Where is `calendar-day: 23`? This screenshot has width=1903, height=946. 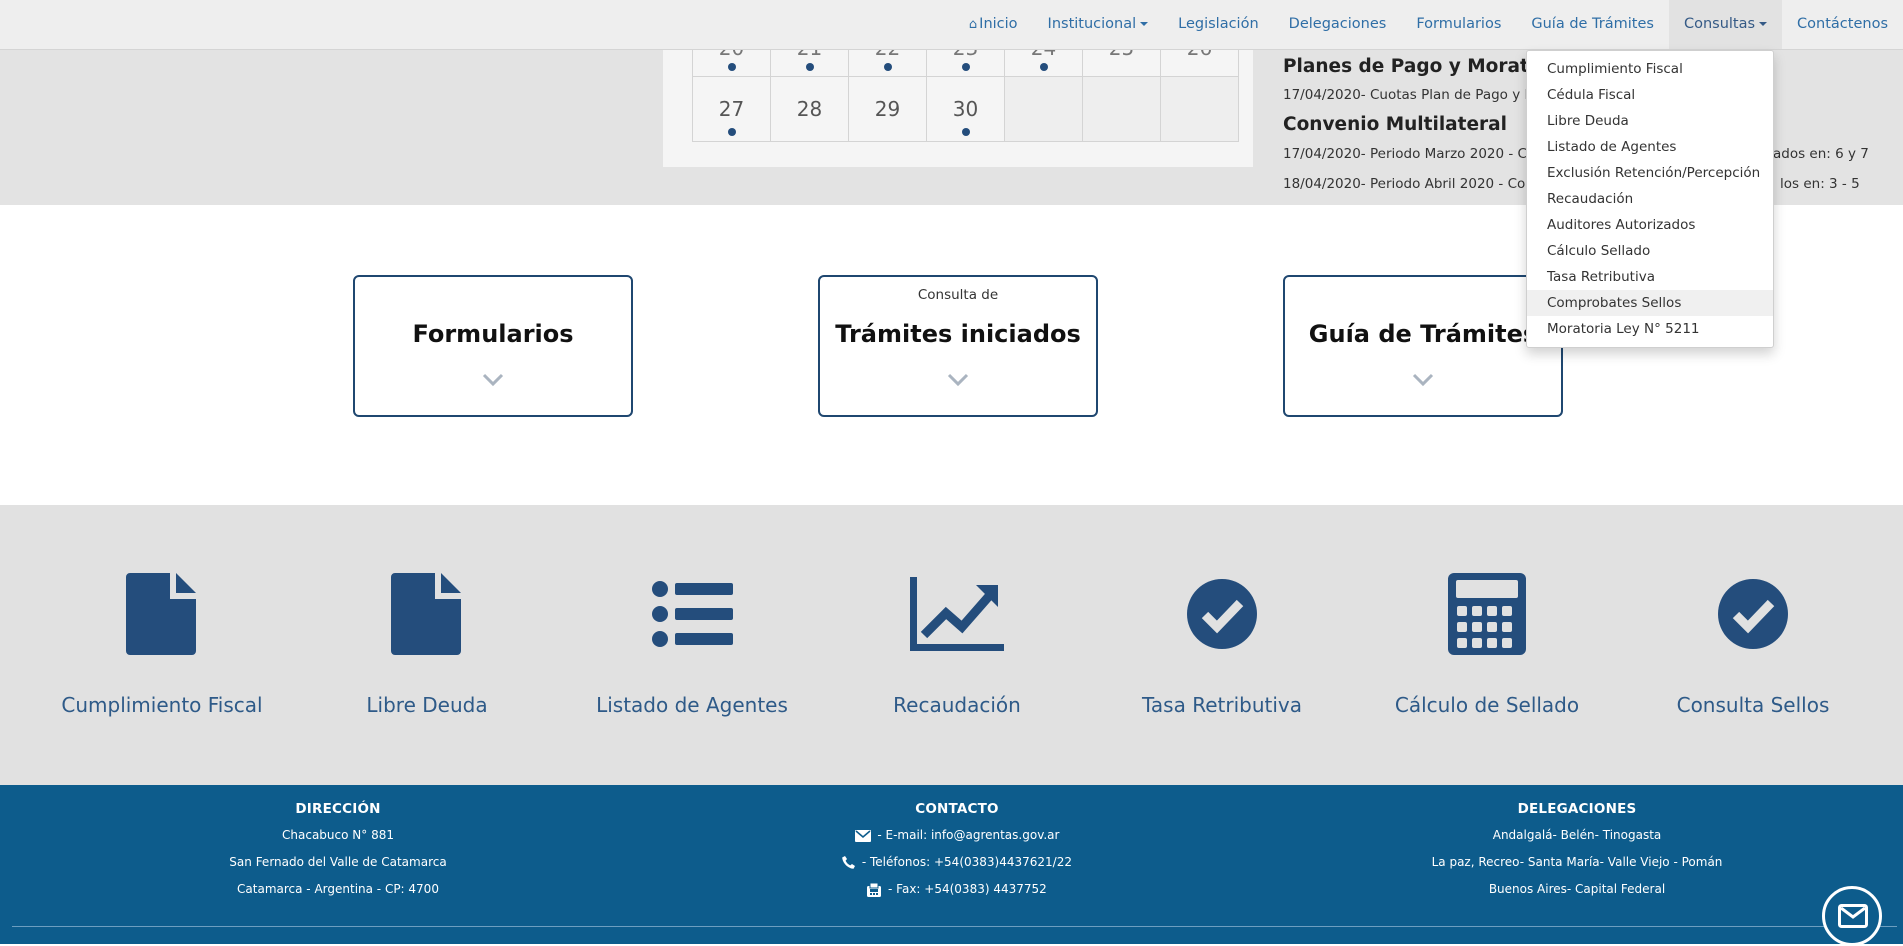
calendar-day: 23 is located at coordinates (965, 56).